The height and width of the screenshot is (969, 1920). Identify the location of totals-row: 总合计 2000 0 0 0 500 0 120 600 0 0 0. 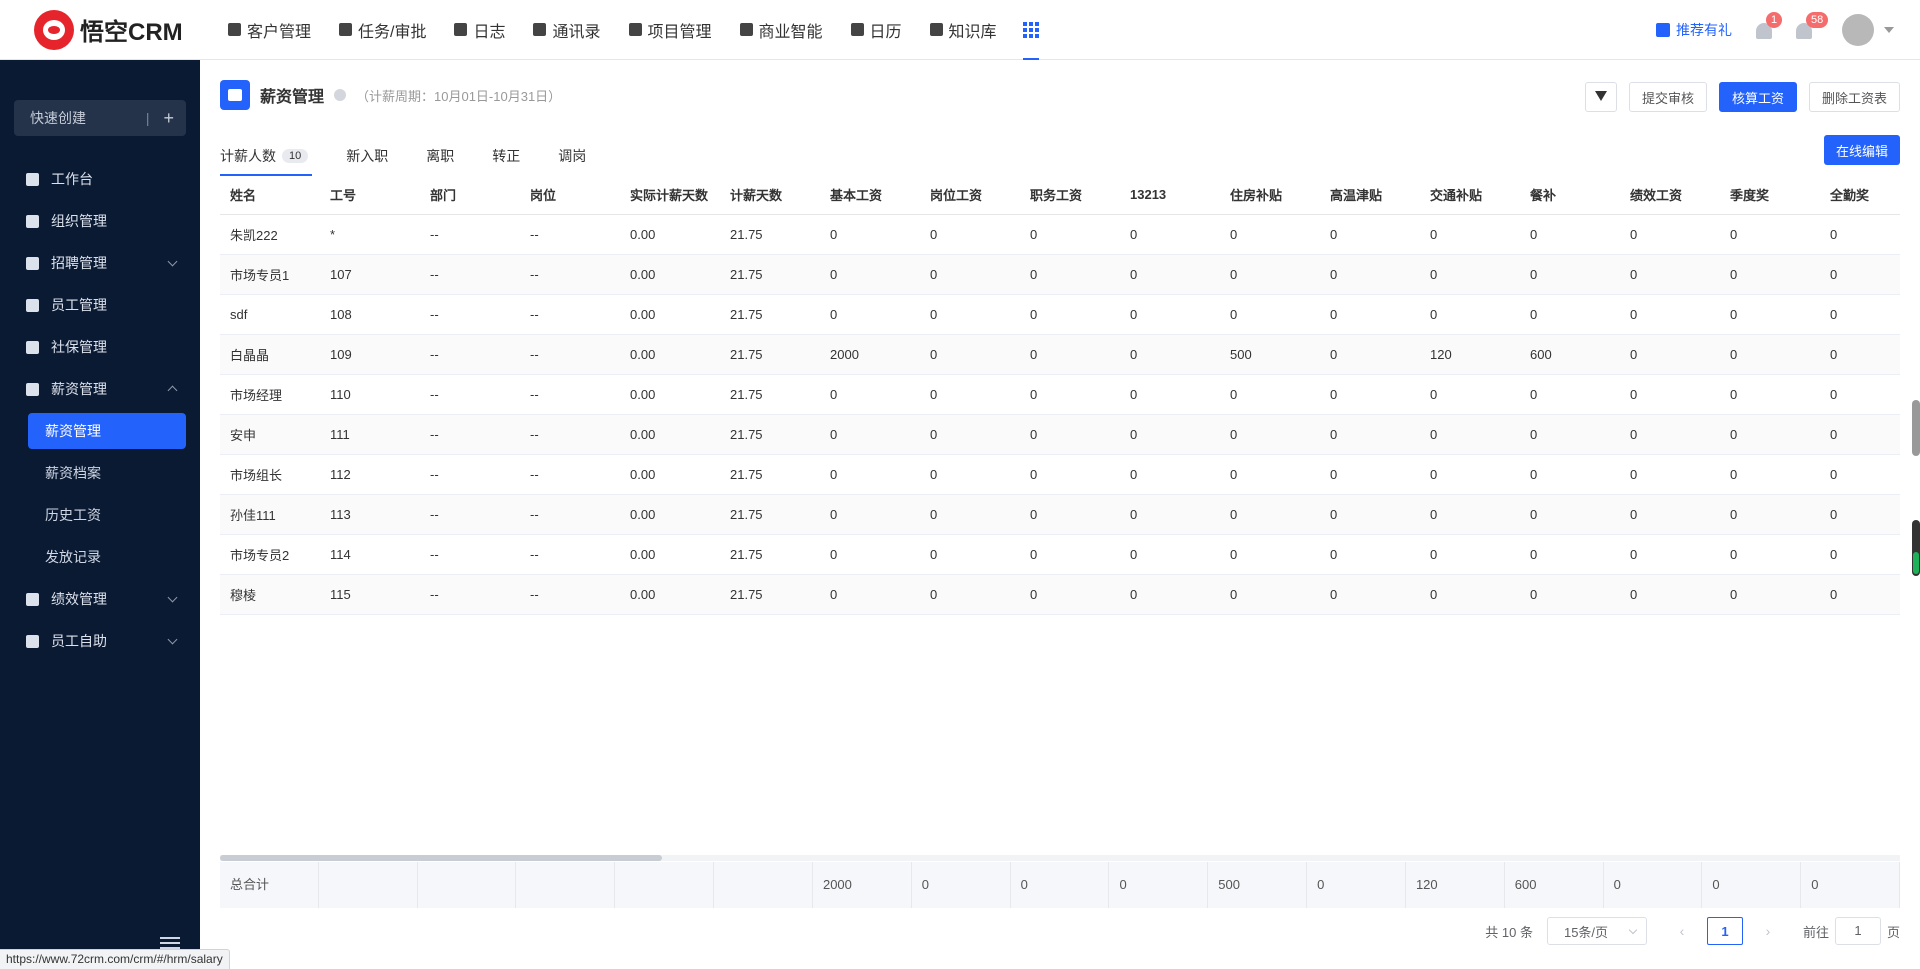
(1060, 885).